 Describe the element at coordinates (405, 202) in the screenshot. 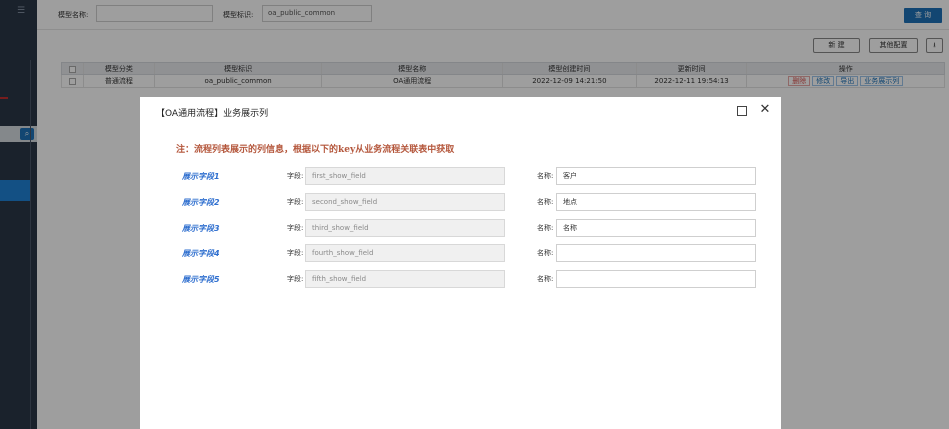

I see `field-key-input: second_show_field` at that location.